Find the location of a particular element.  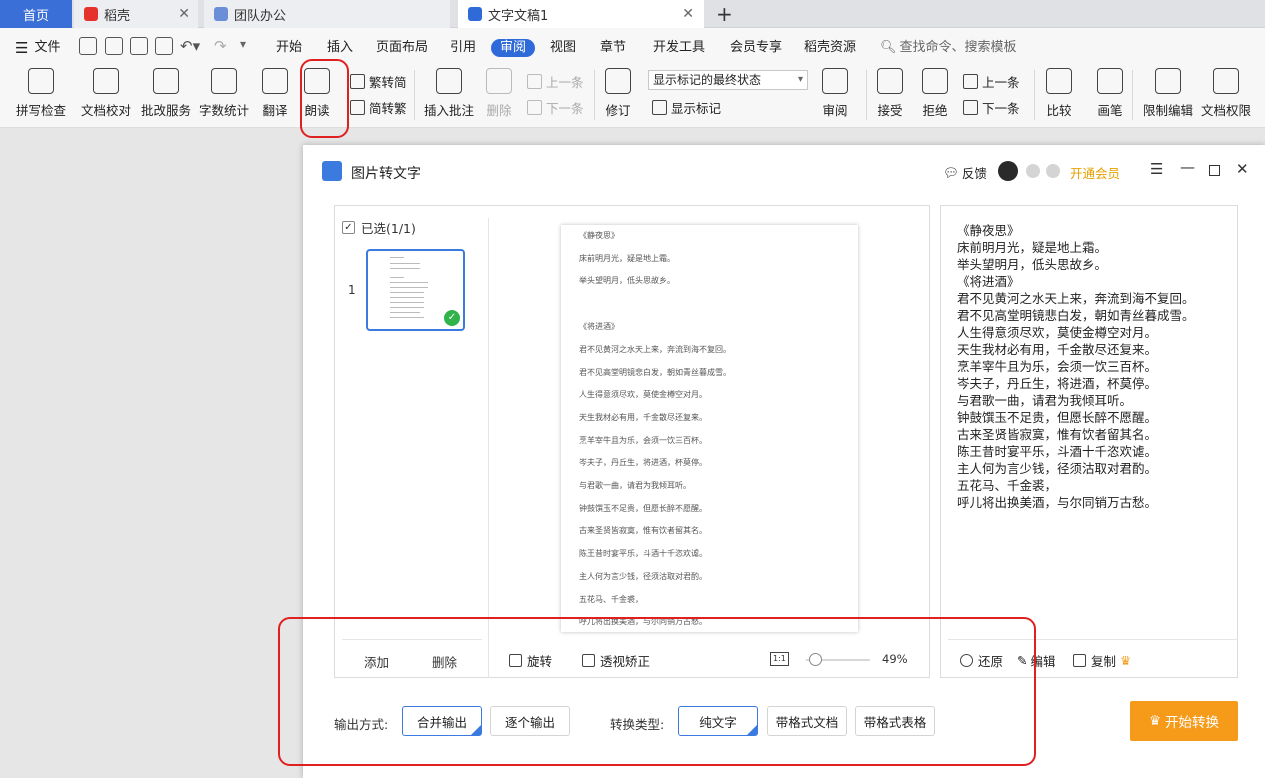

menu-chapter: 章节 is located at coordinates (613, 48).